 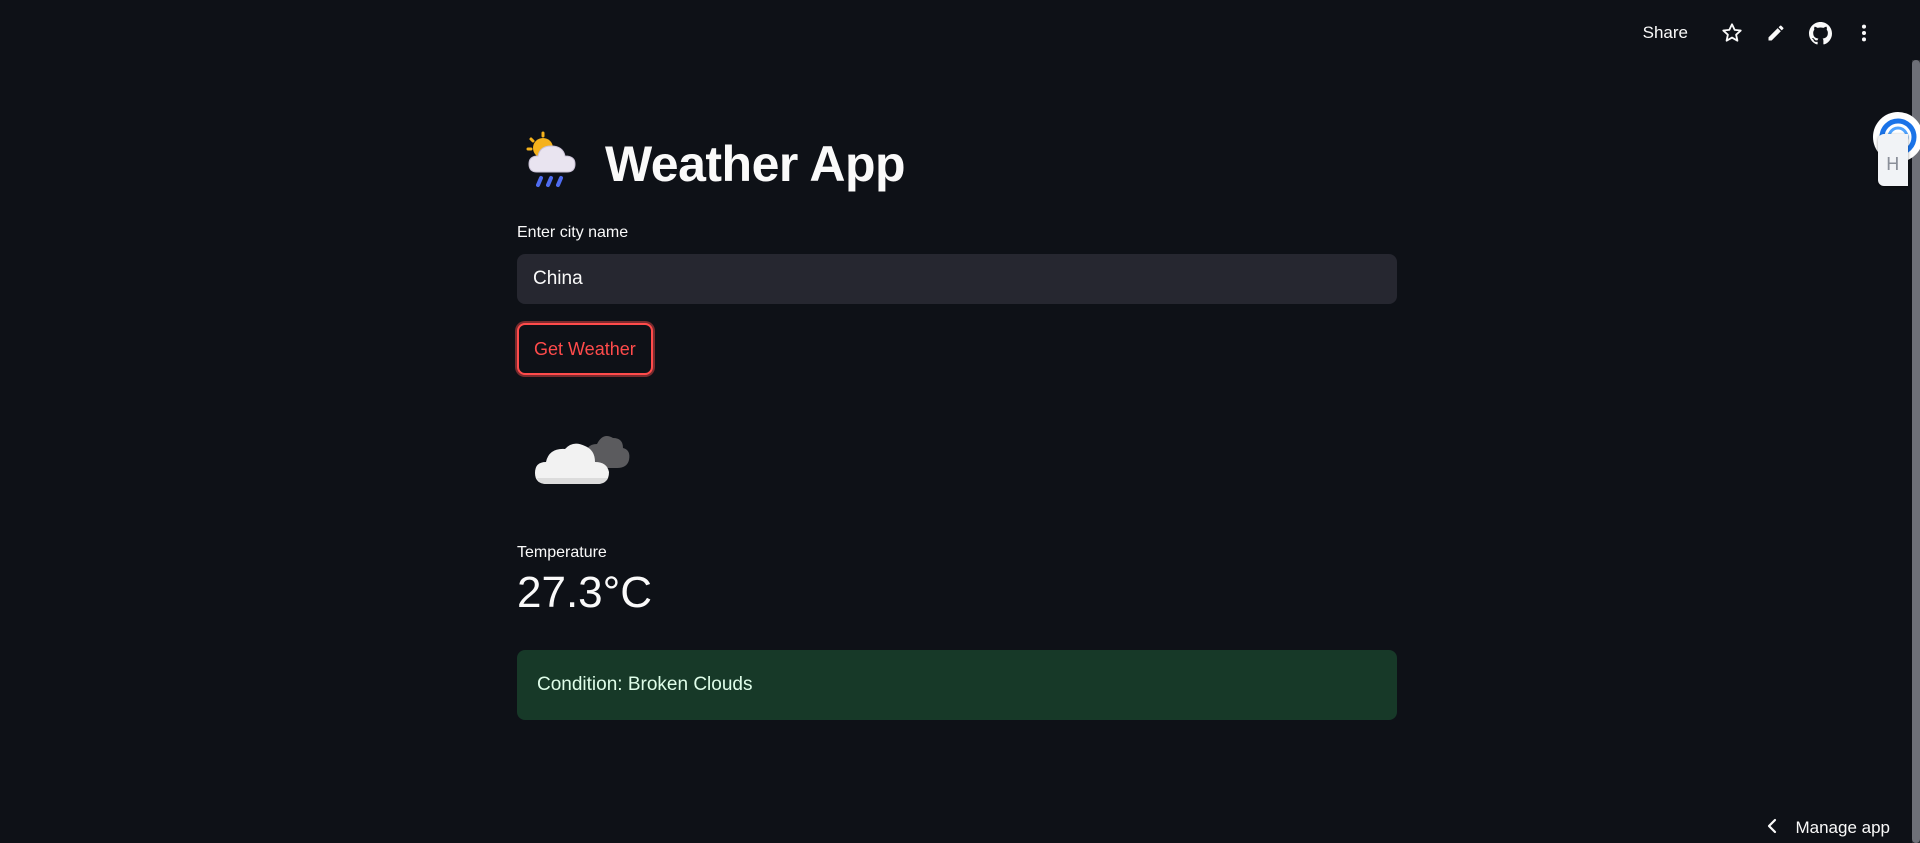 I want to click on chevron-left-icon, so click(x=1772, y=828).